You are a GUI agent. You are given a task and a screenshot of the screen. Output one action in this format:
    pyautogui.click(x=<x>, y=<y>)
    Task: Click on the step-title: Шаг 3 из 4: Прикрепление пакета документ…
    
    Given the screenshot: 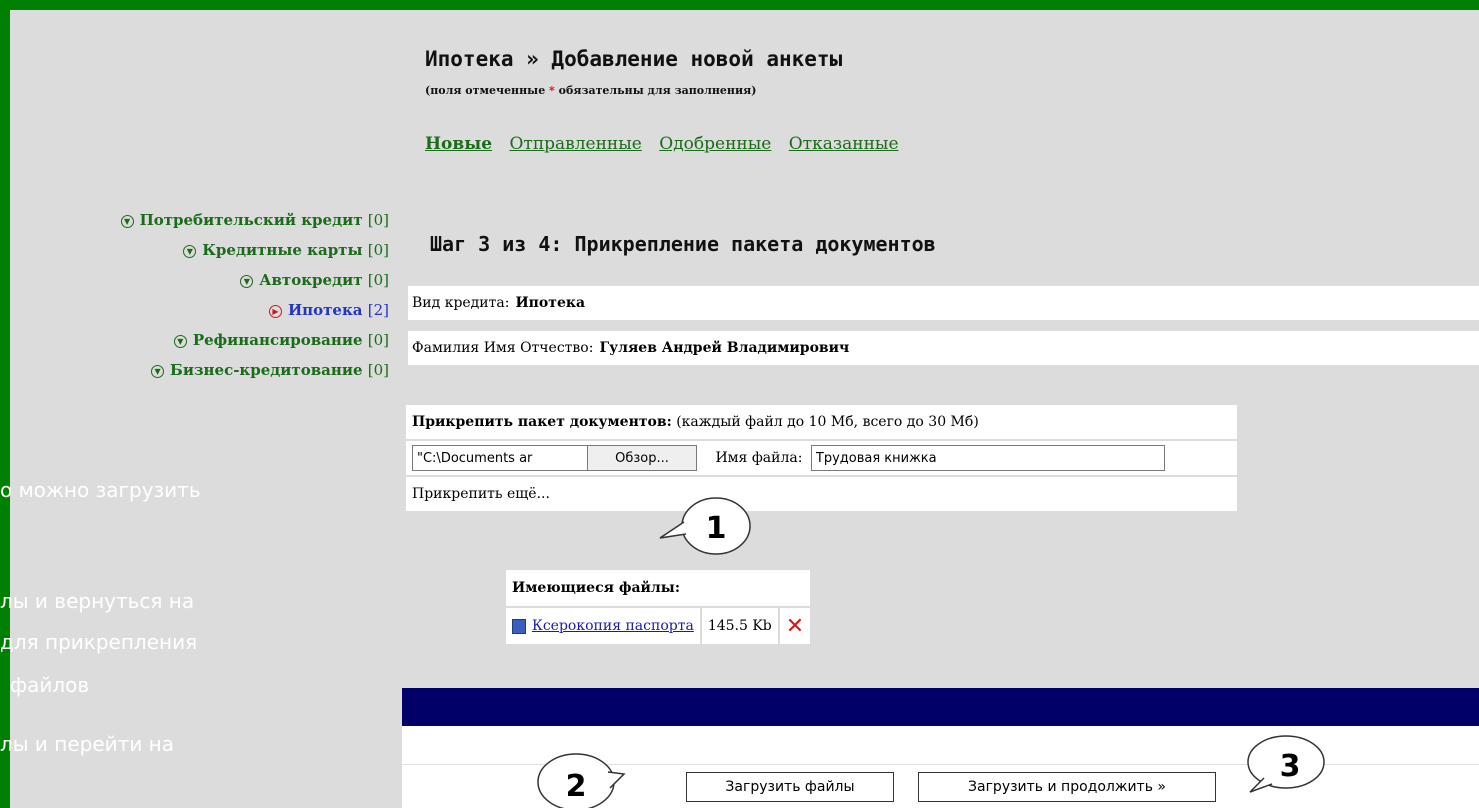 What is the action you would take?
    pyautogui.click(x=683, y=244)
    